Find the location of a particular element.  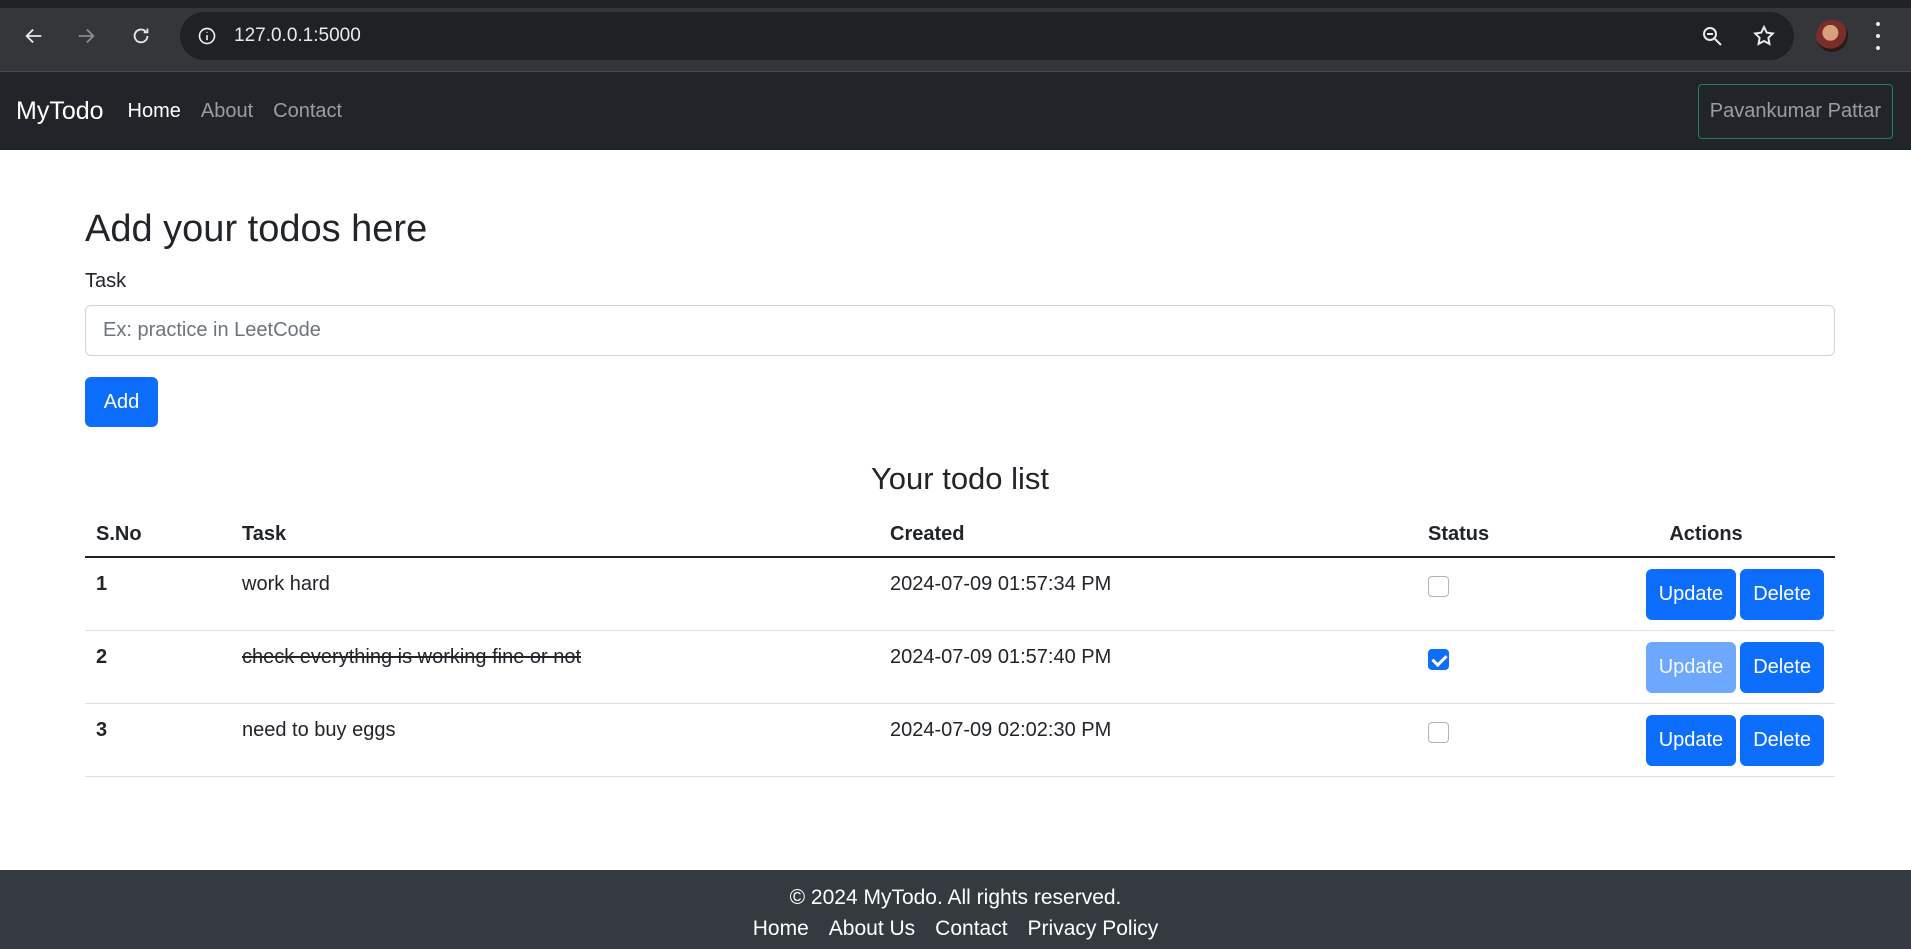

header-actions: Actions is located at coordinates (1706, 535).